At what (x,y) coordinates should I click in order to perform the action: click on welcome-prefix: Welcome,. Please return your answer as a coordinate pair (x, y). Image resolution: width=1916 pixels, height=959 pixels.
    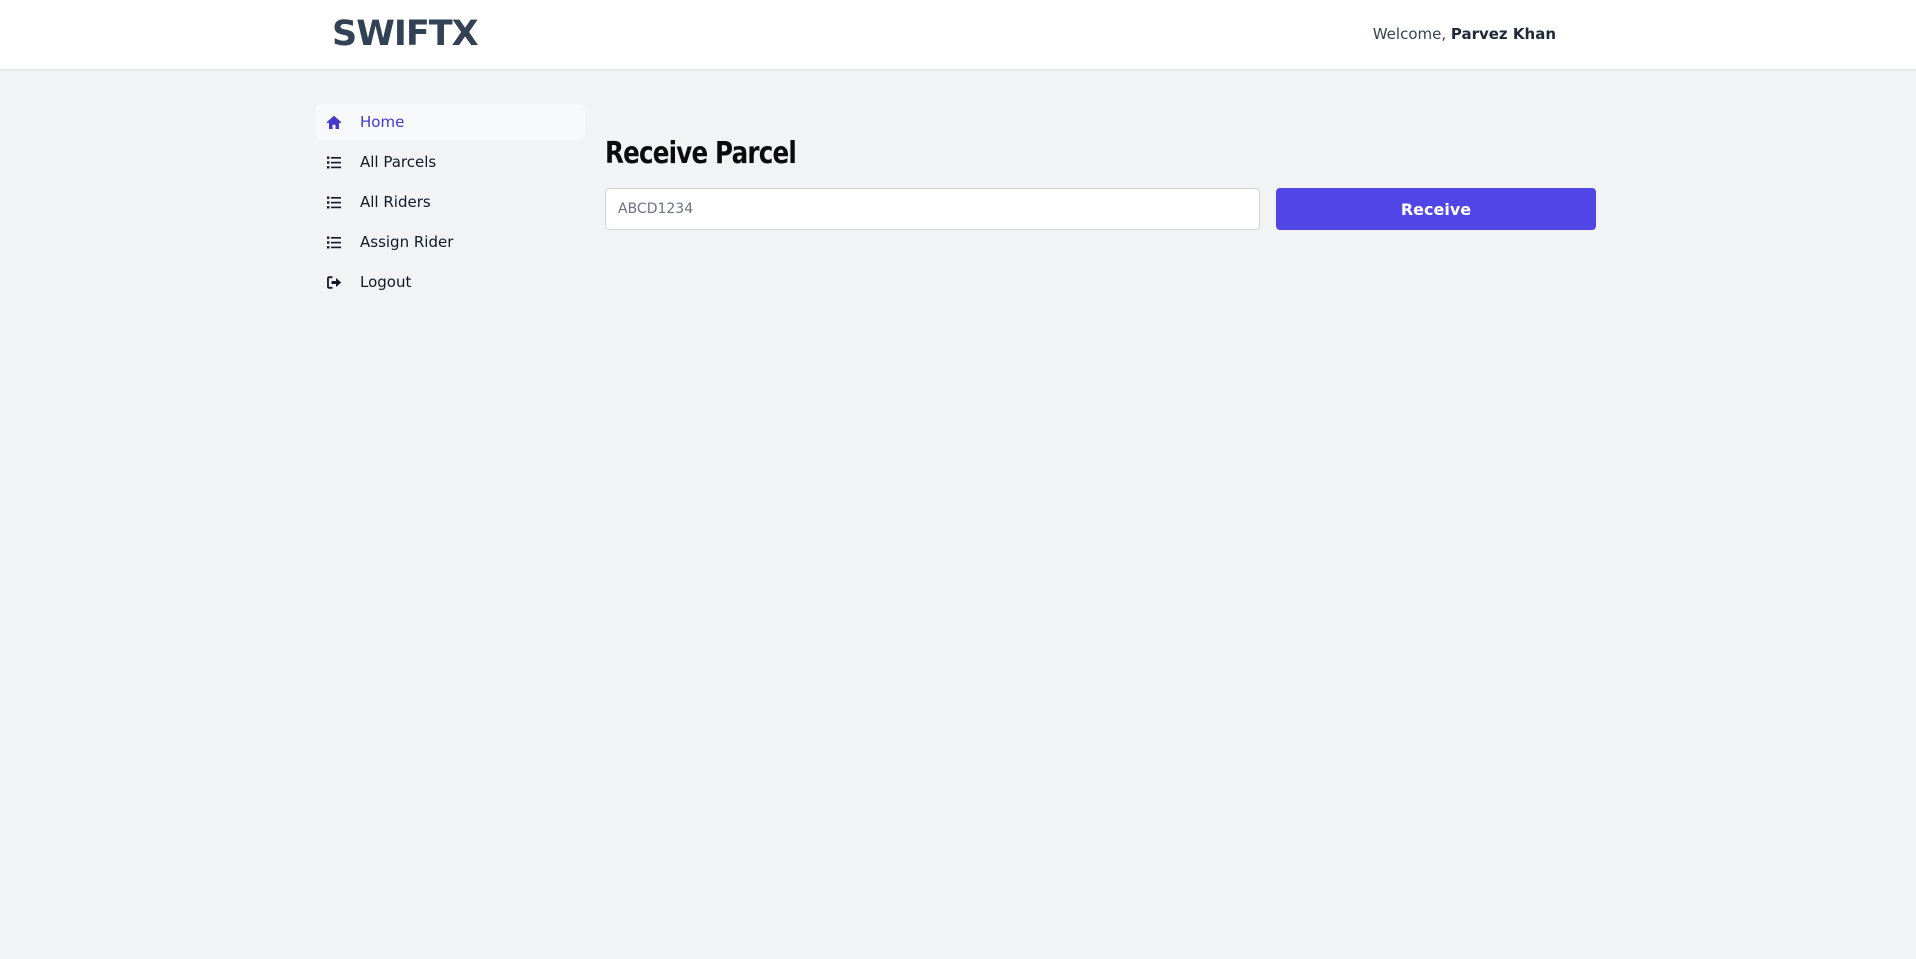
    Looking at the image, I should click on (1411, 34).